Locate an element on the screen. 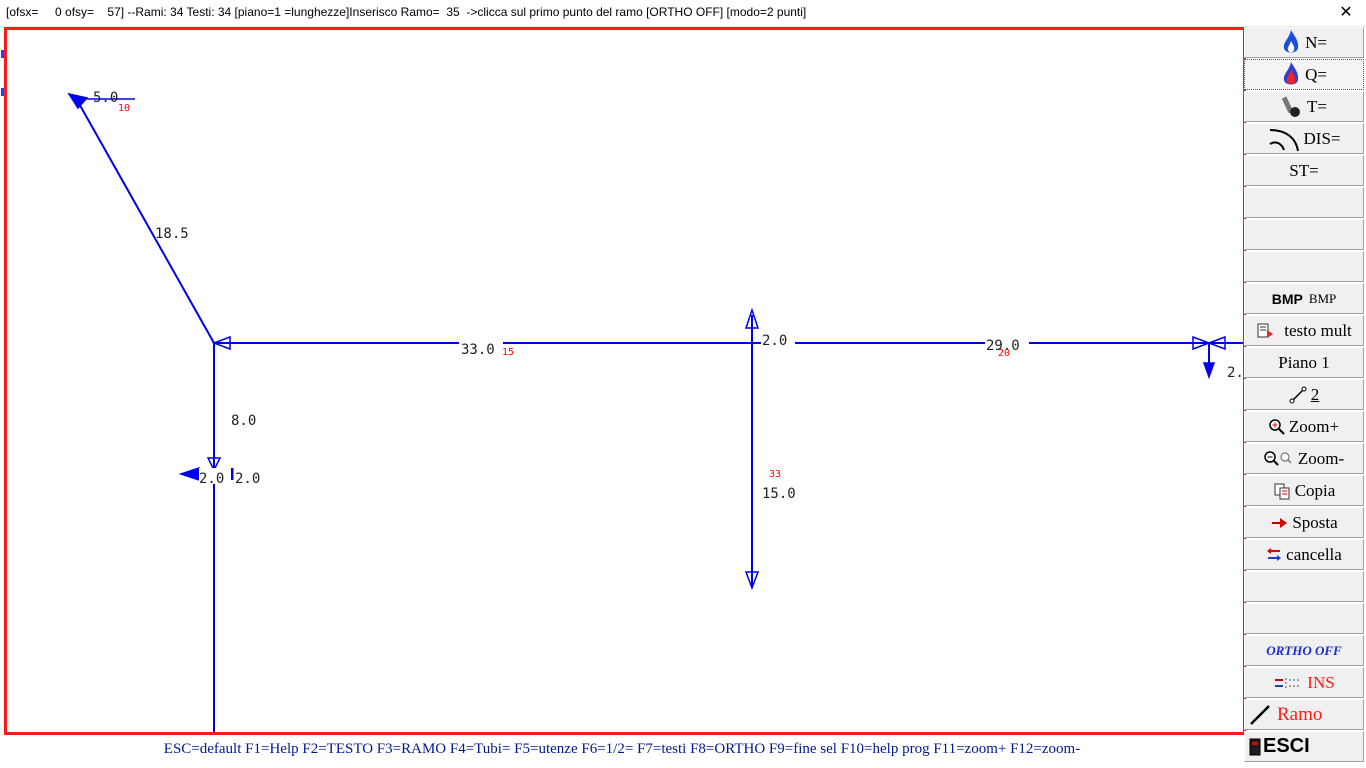 This screenshot has height=768, width=1366. dimension-label: 8.0 is located at coordinates (243, 421).